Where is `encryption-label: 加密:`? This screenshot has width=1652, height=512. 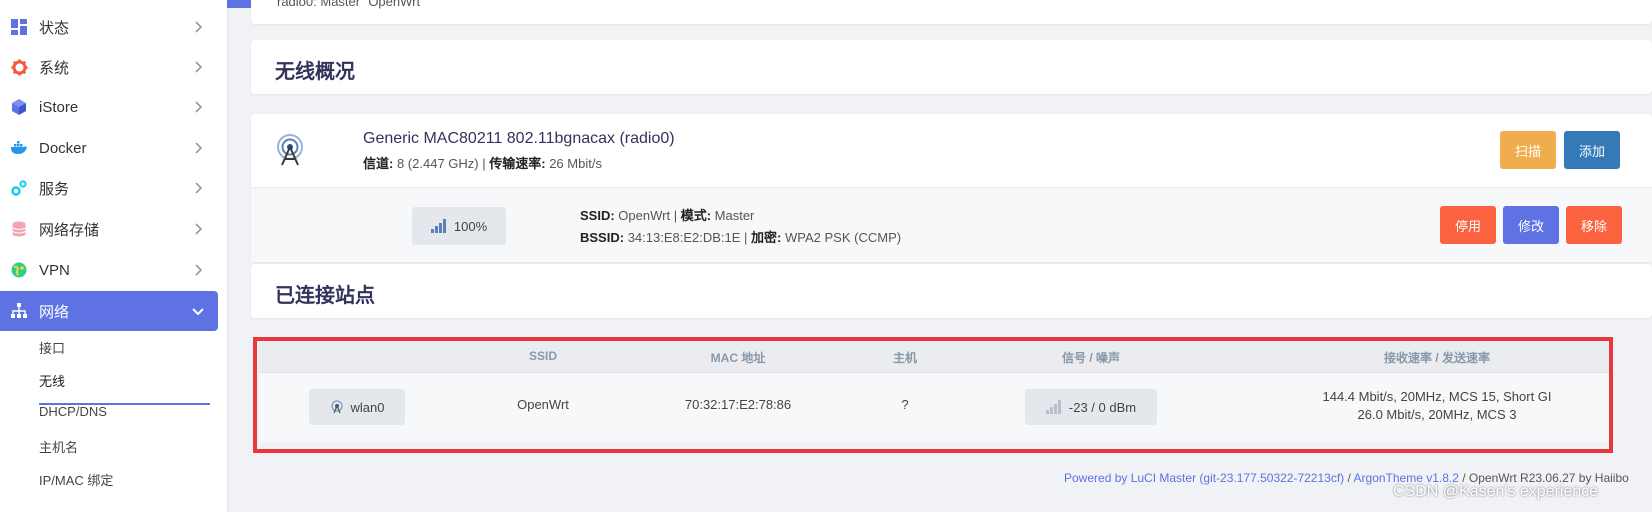 encryption-label: 加密: is located at coordinates (766, 237).